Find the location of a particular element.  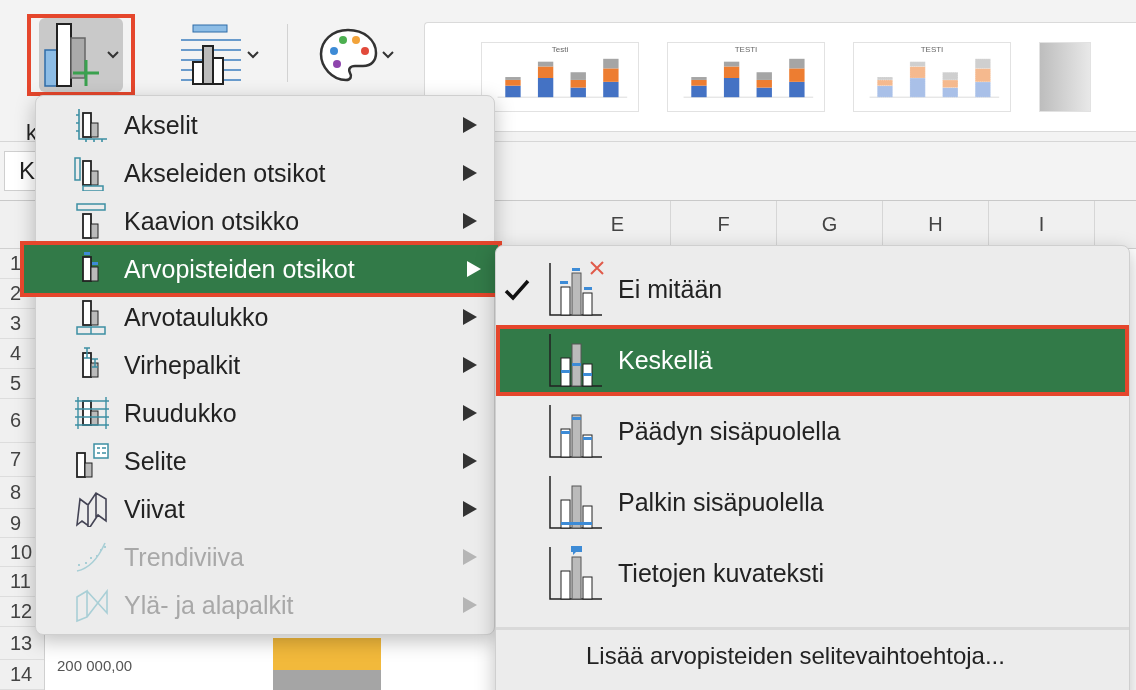

add-chart-element-button is located at coordinates (81, 55).